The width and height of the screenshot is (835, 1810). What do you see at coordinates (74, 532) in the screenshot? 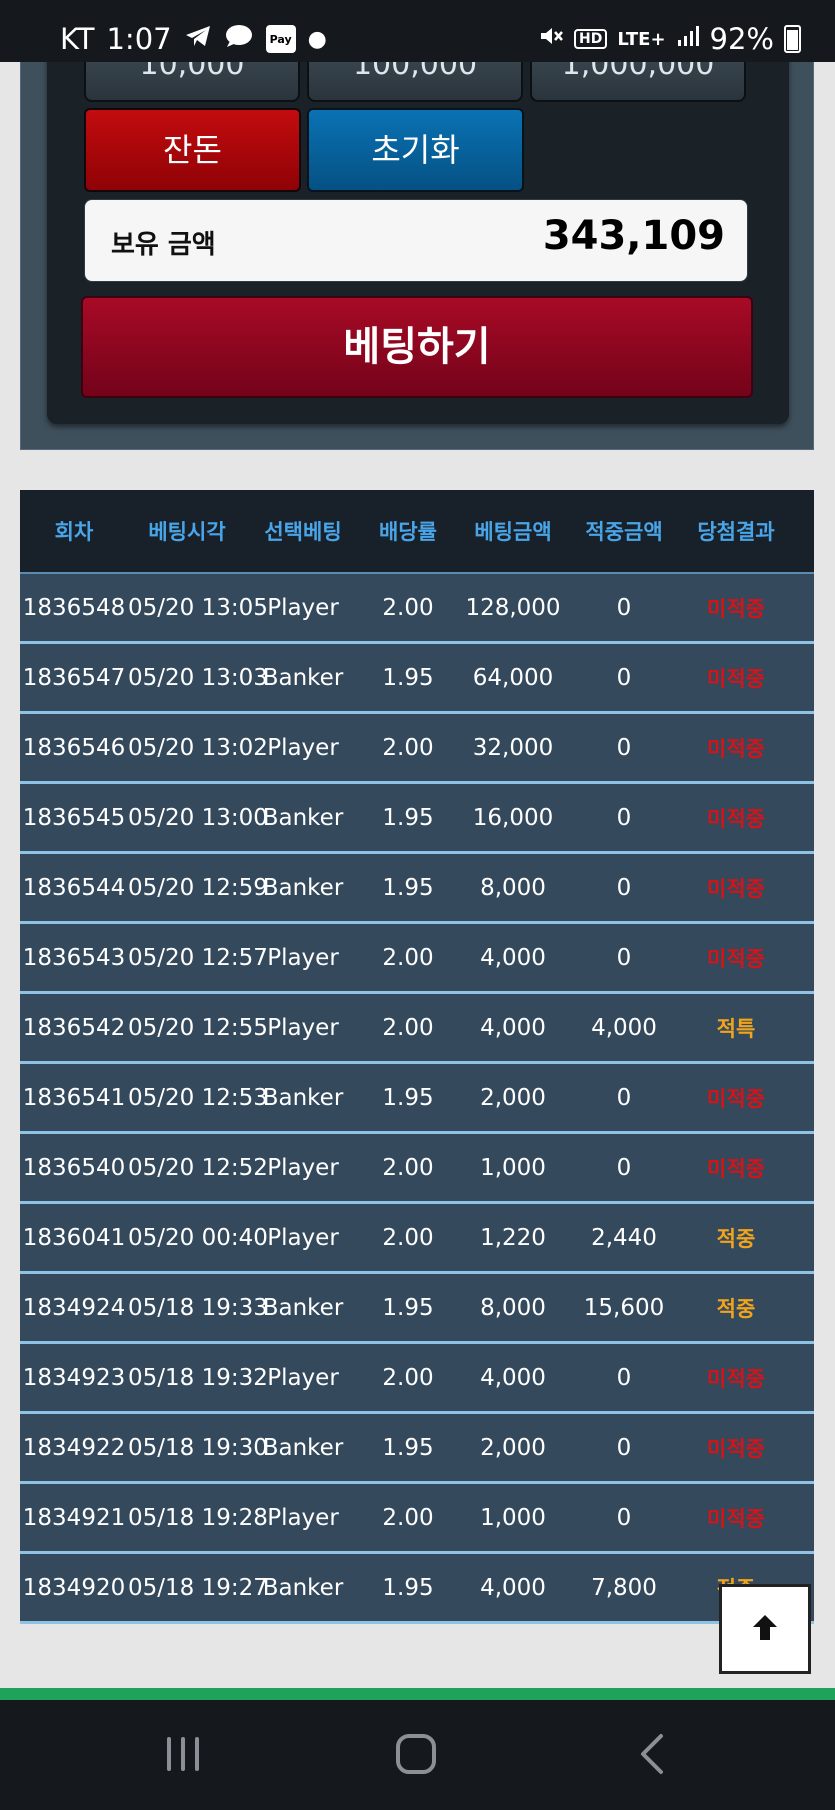
I see `header-round: 회차` at bounding box center [74, 532].